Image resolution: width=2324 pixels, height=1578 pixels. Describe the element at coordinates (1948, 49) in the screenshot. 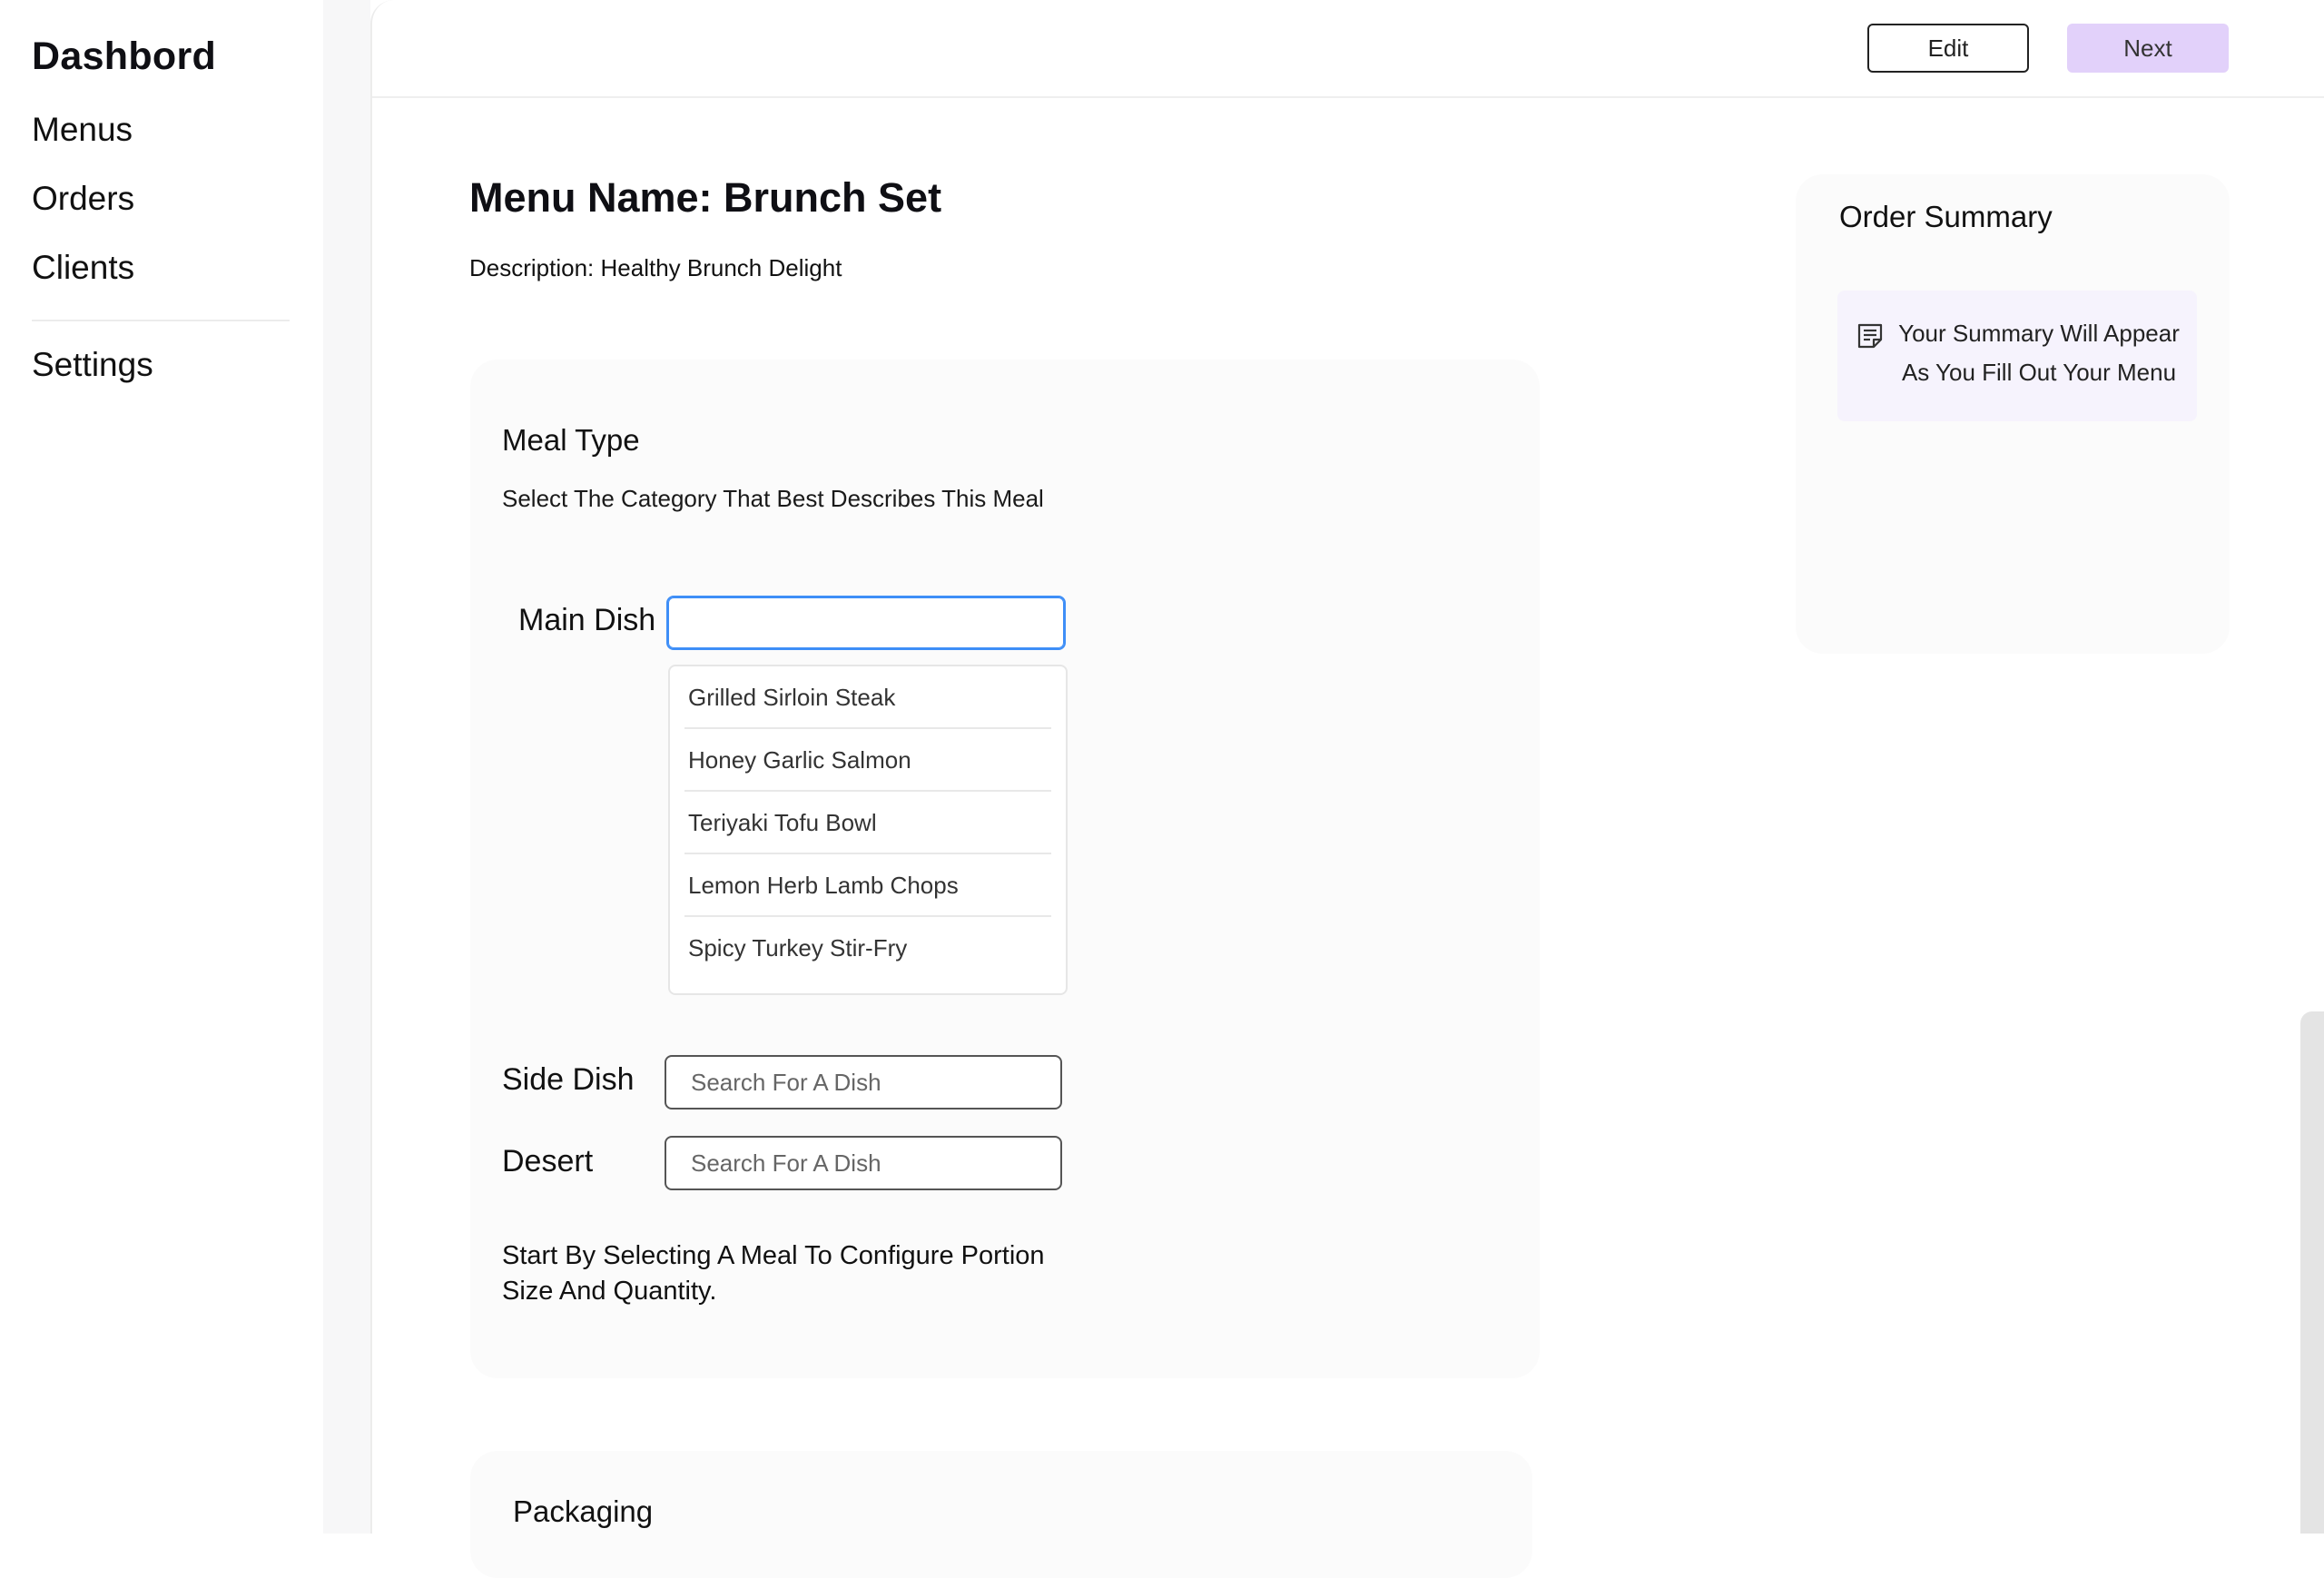

I see `edit-button: Edit` at that location.